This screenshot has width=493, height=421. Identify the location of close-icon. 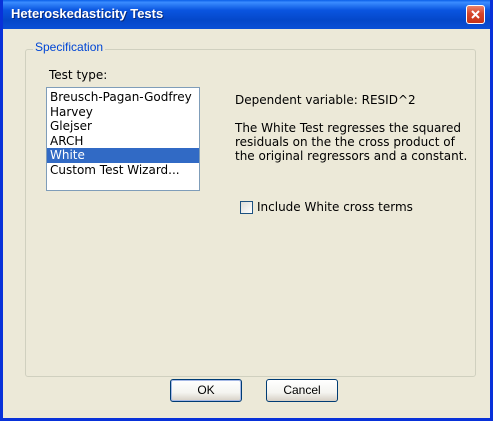
(475, 14).